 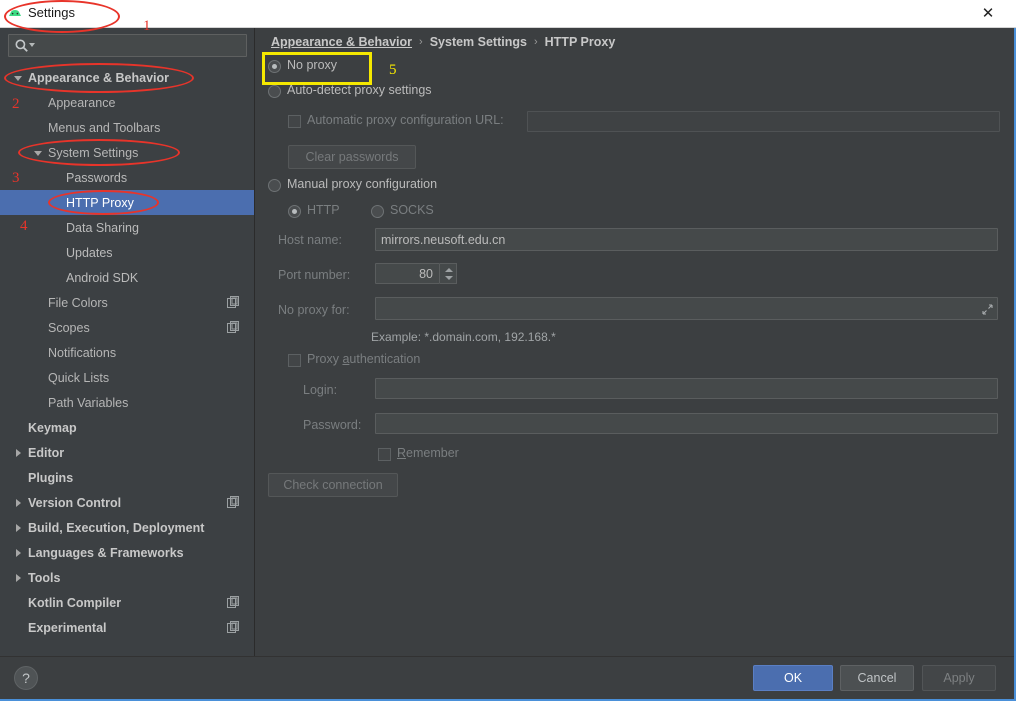 I want to click on sidebar-item-appearance-behavior: Appearance & Behavior, so click(x=127, y=77).